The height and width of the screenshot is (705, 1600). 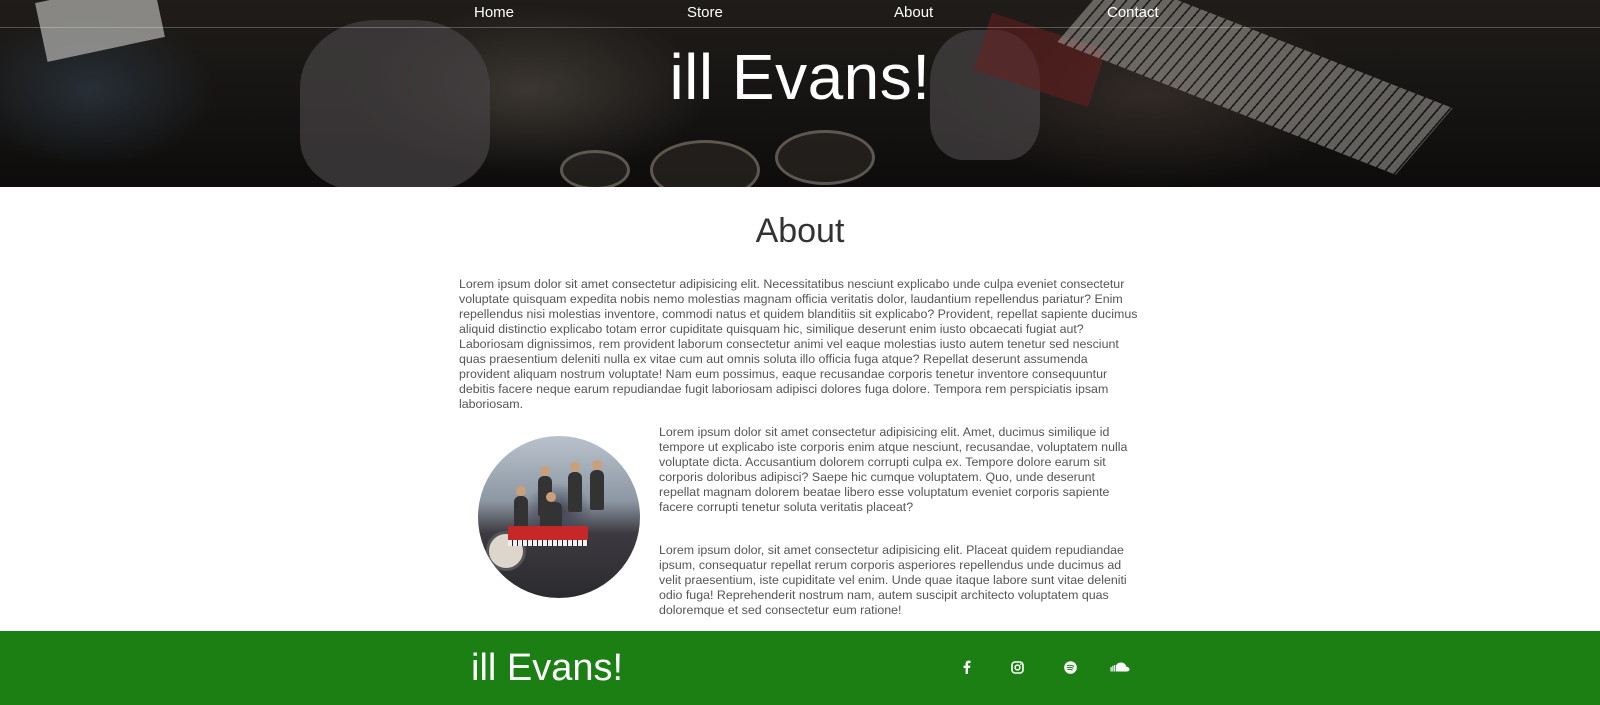 I want to click on facebook-icon, so click(x=966, y=667).